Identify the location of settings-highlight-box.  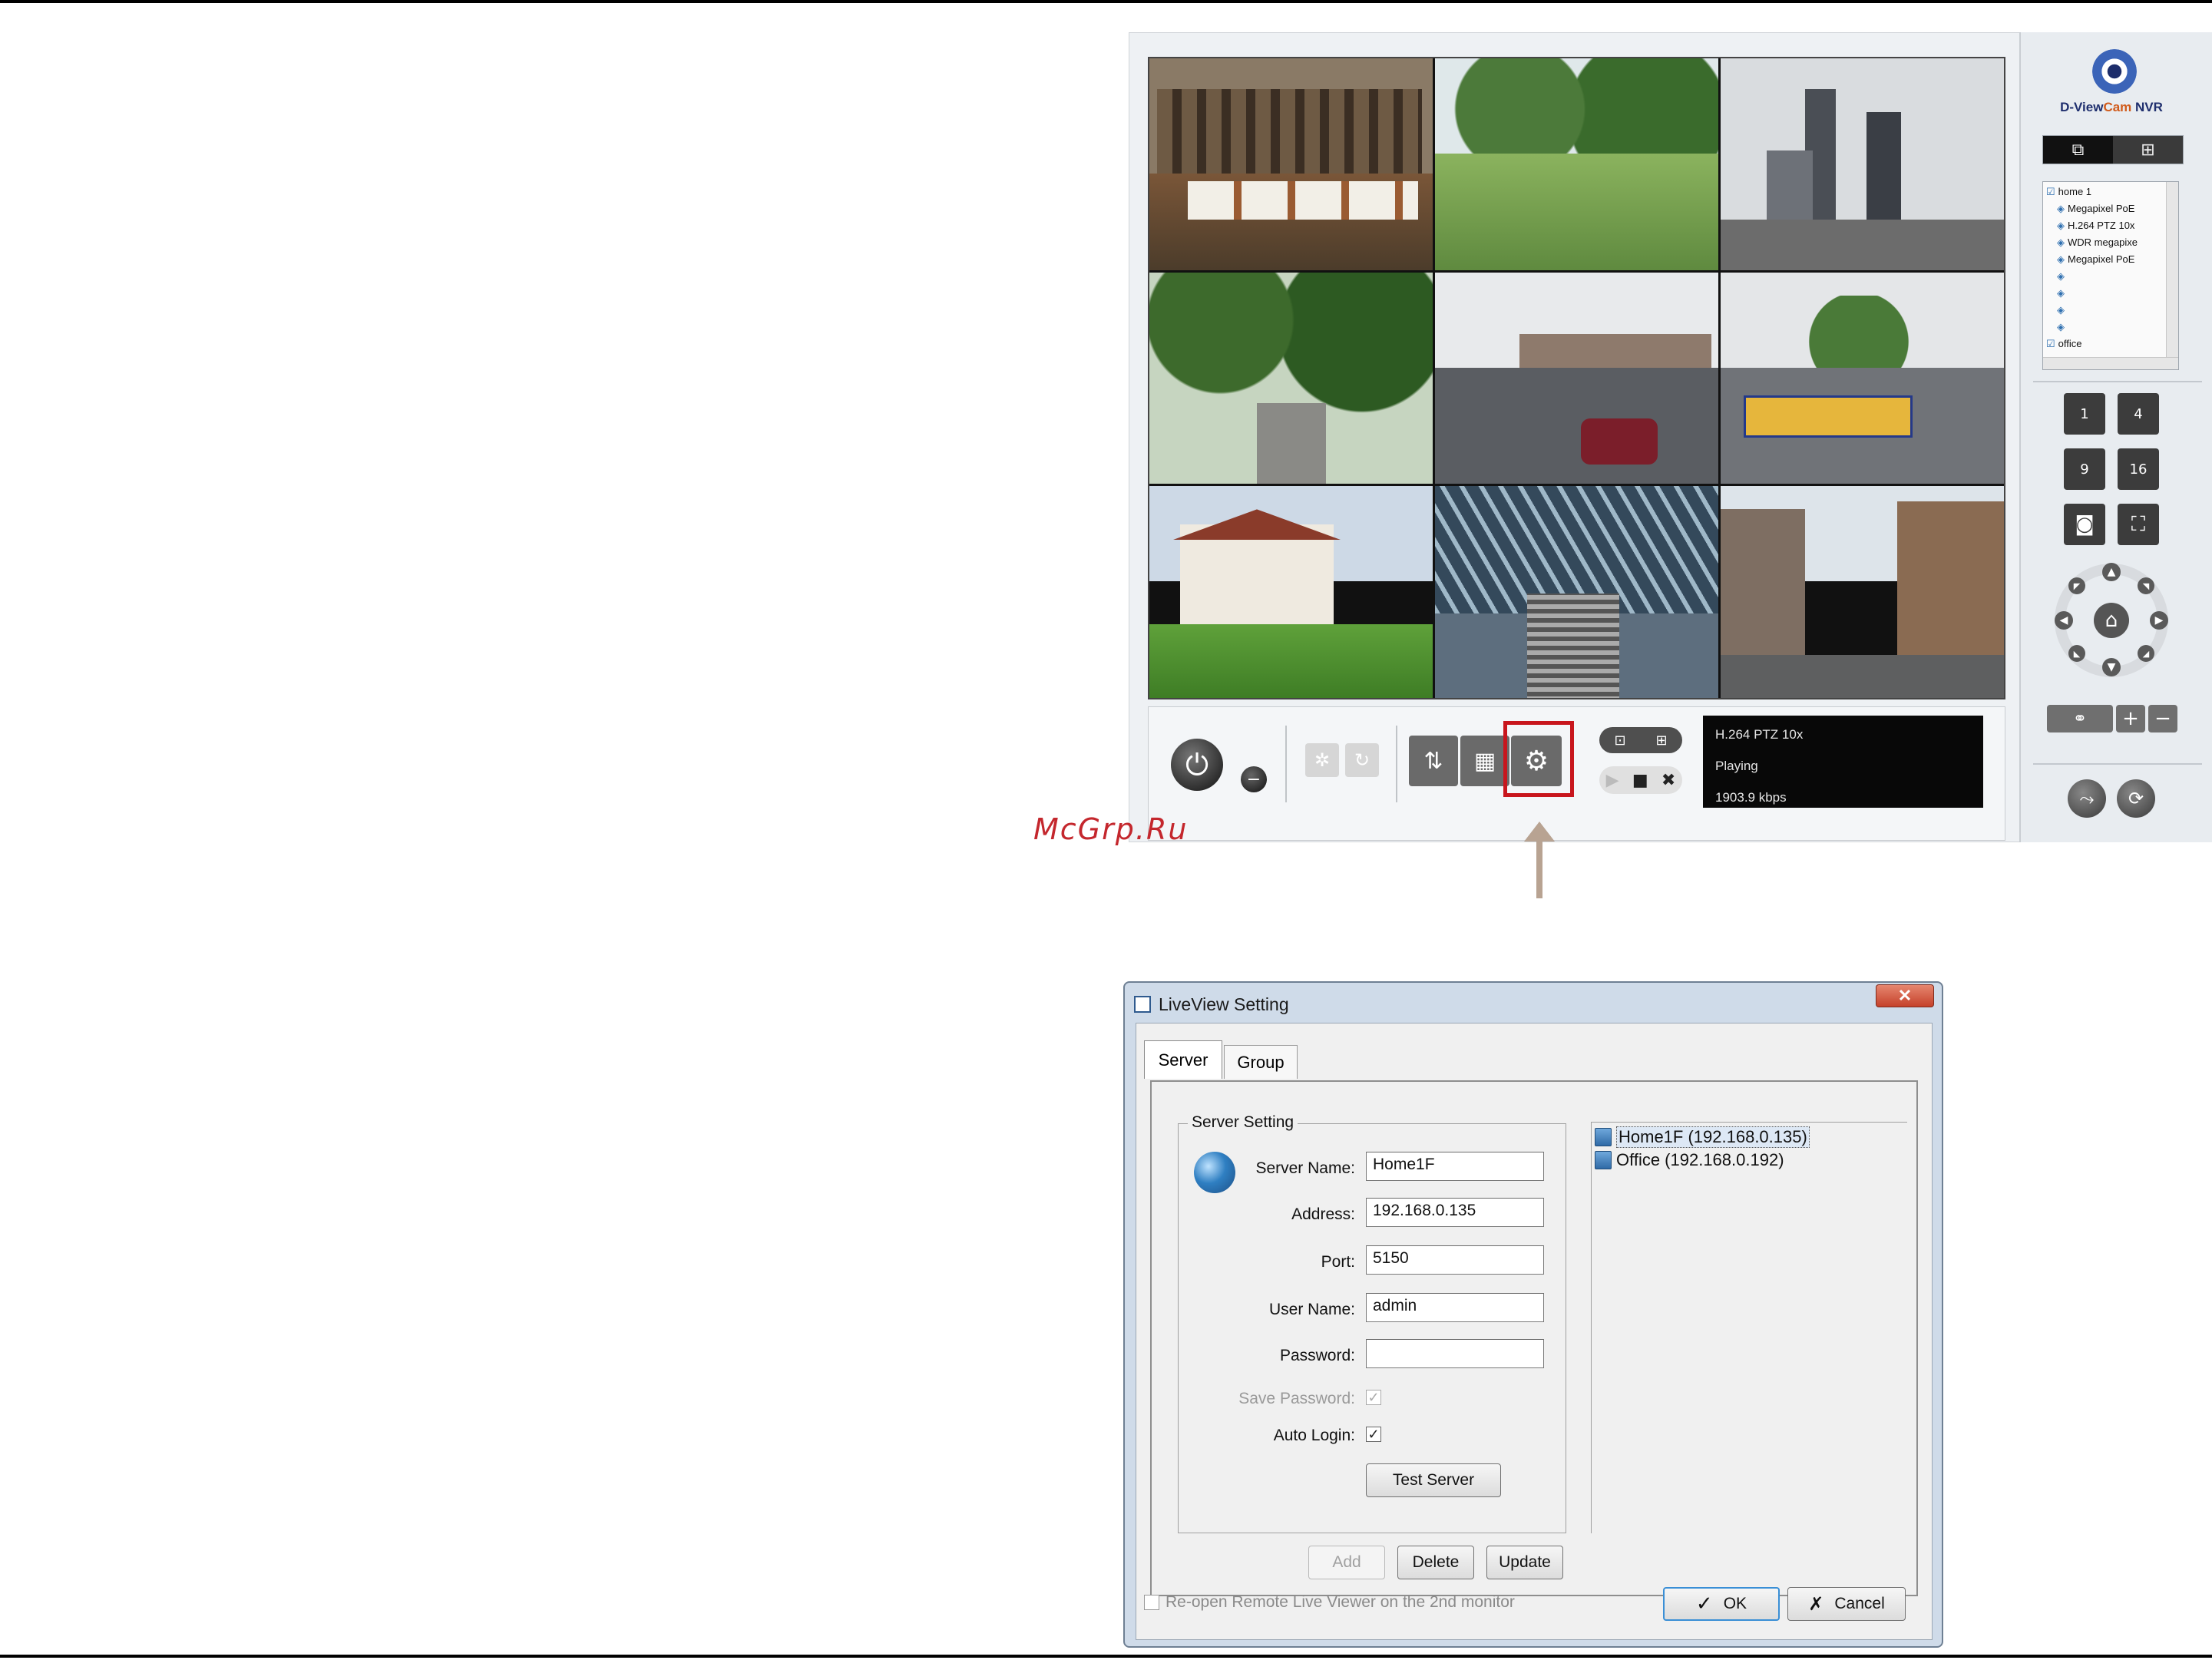
(1539, 759).